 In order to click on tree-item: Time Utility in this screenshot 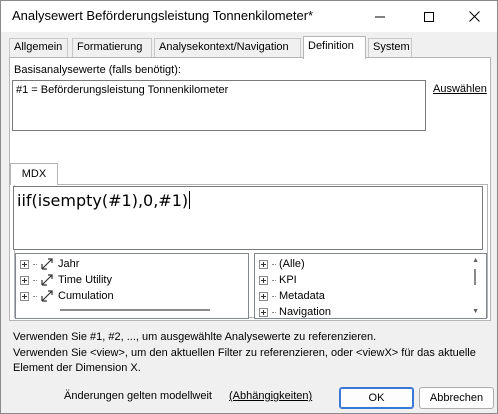, I will do `click(66, 280)`.